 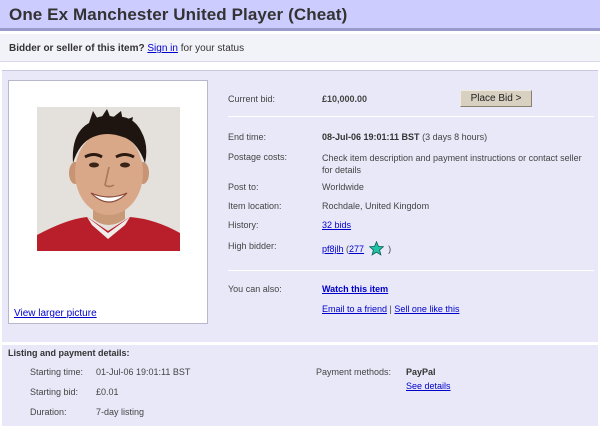 I want to click on postage-label: Postage costs:, so click(x=258, y=157).